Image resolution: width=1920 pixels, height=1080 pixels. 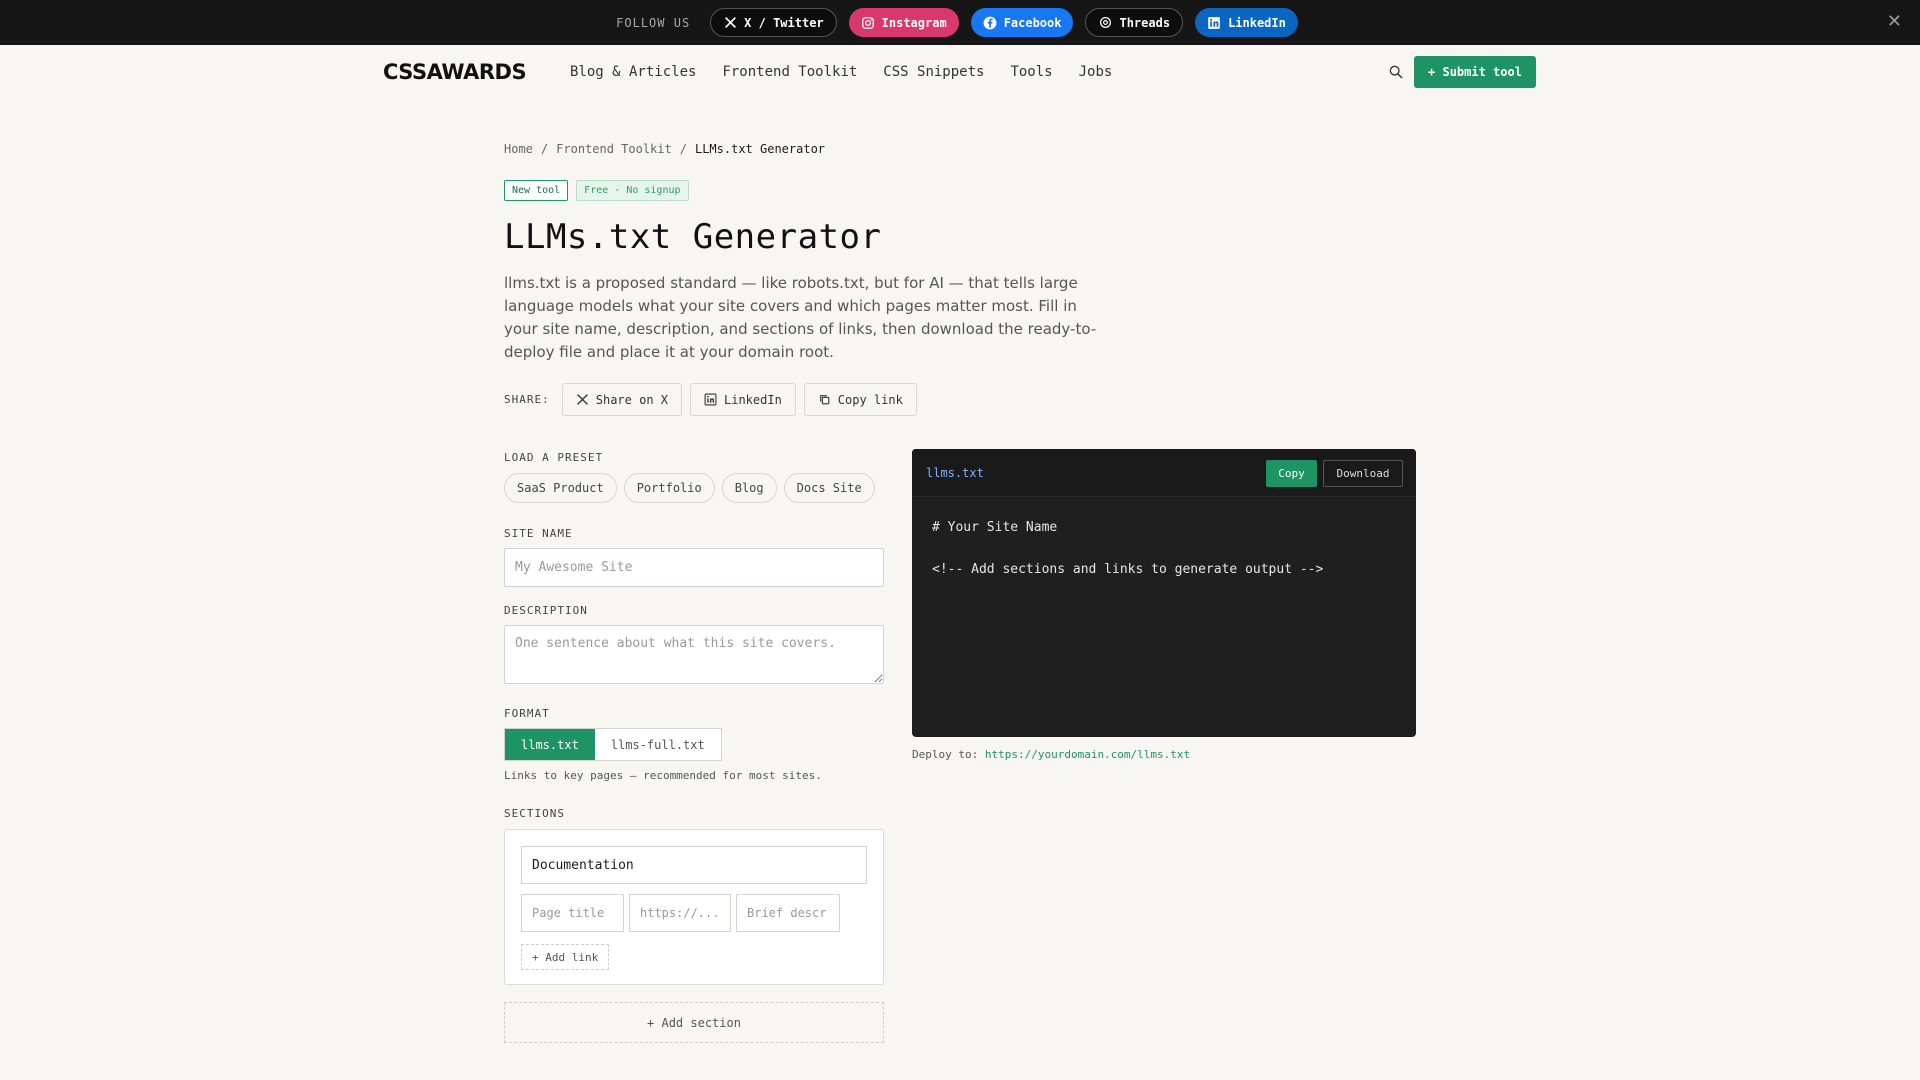 I want to click on tool-badges: New tool Free · No signup, so click(x=596, y=190).